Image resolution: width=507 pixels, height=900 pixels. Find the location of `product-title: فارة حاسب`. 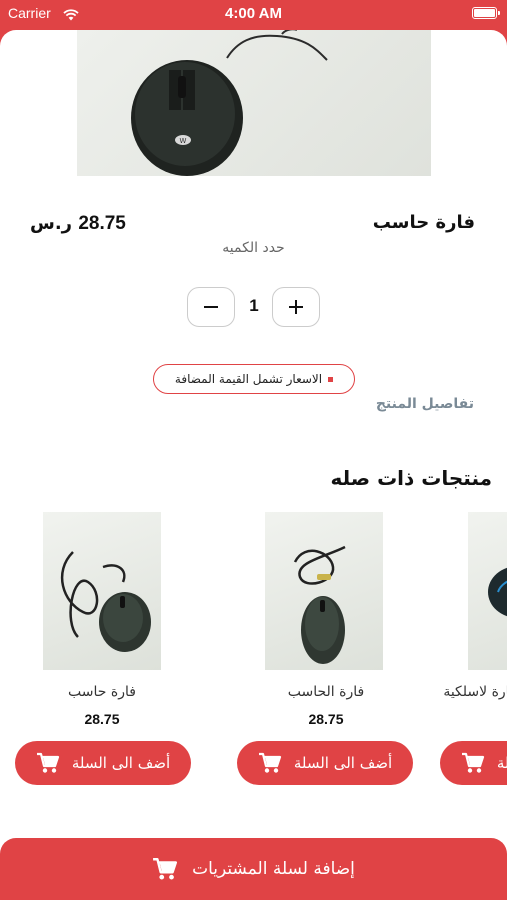

product-title: فارة حاسب is located at coordinates (423, 222).